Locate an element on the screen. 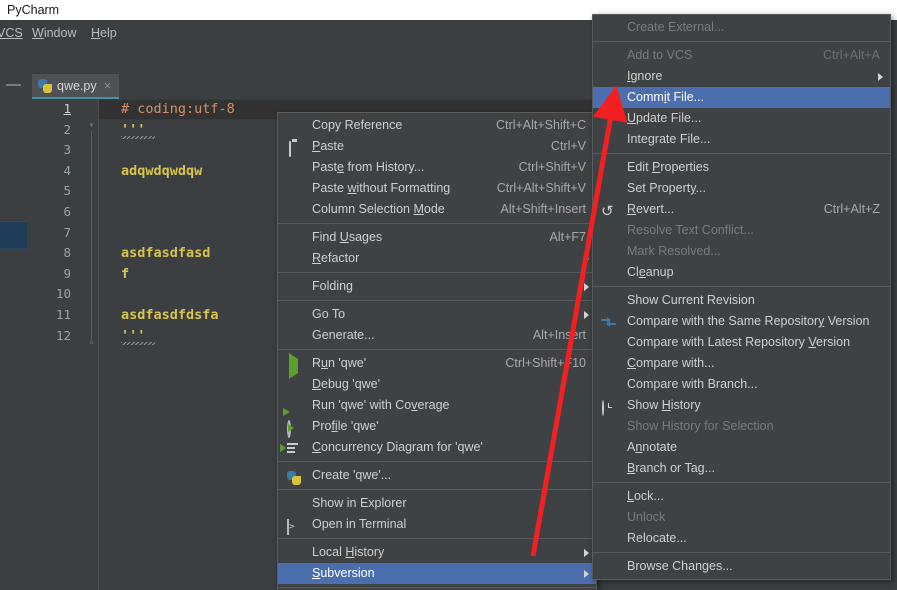  menu-item-label: Find Usages is located at coordinates (347, 237).